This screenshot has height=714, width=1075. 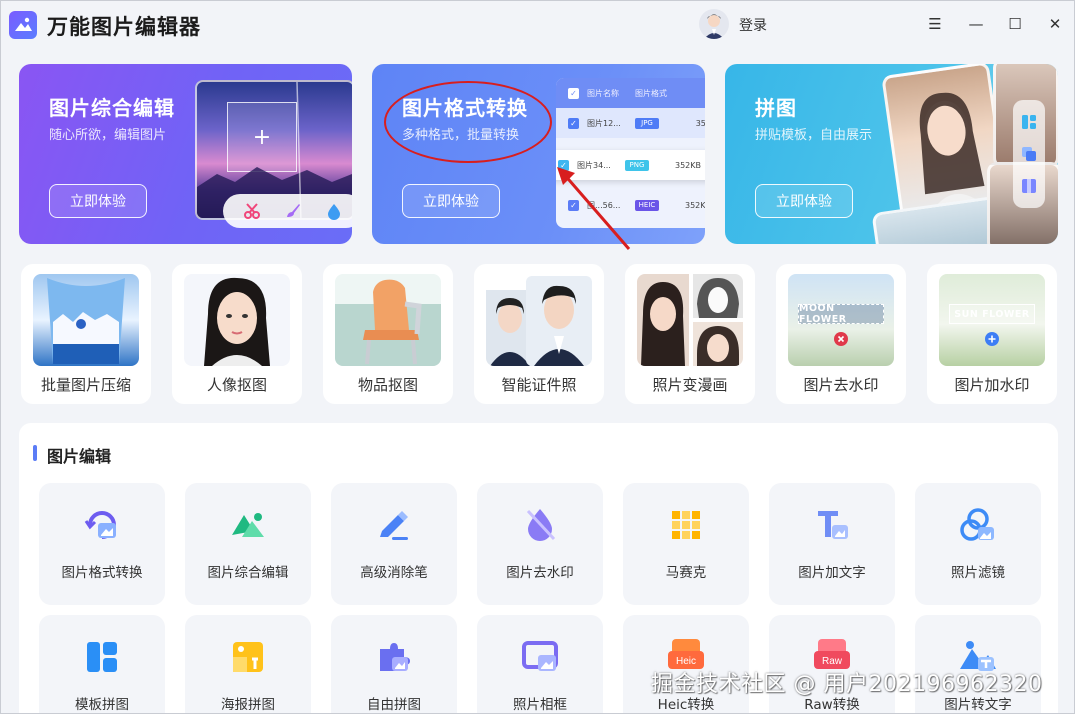 What do you see at coordinates (251, 211) in the screenshot?
I see `scissors-icon` at bounding box center [251, 211].